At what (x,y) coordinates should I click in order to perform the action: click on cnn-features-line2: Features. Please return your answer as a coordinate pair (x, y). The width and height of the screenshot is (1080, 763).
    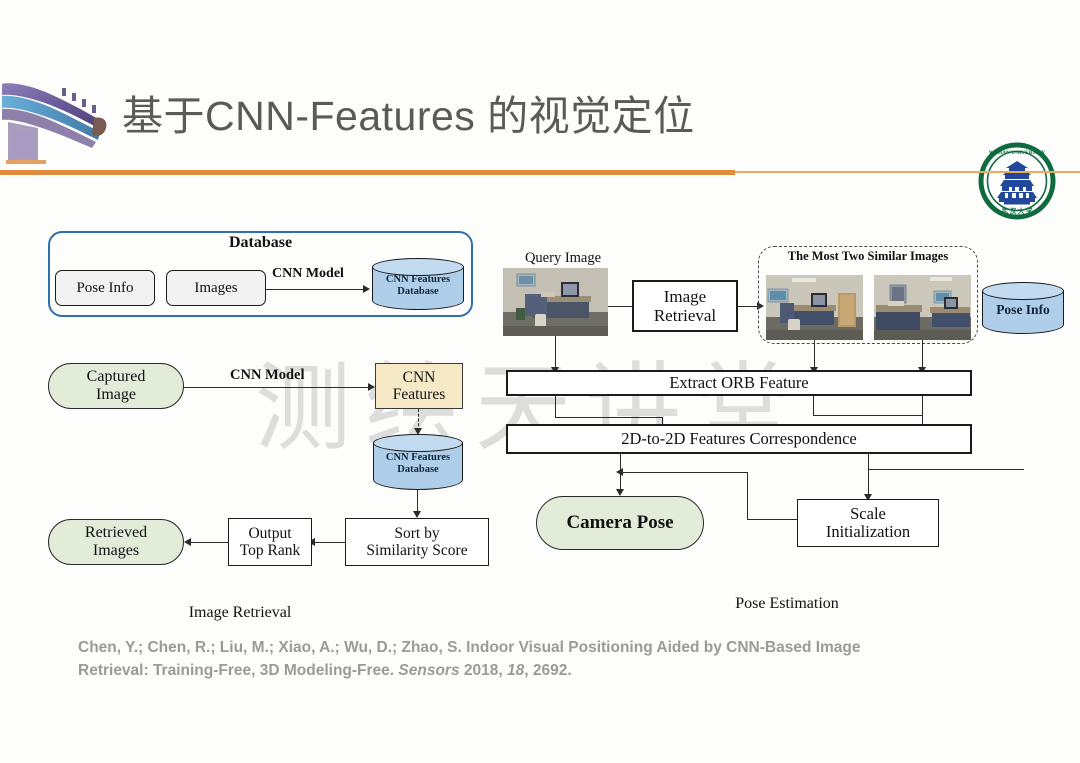
    Looking at the image, I should click on (419, 394).